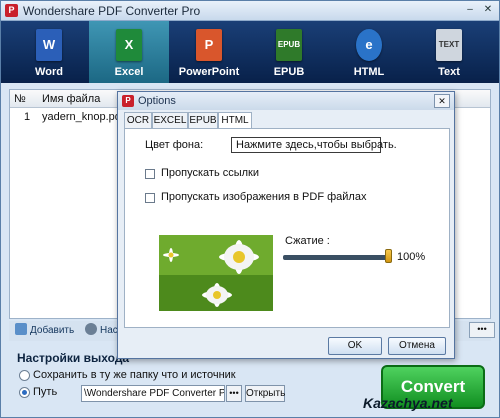  What do you see at coordinates (157, 101) in the screenshot?
I see `dialog-title: Options` at bounding box center [157, 101].